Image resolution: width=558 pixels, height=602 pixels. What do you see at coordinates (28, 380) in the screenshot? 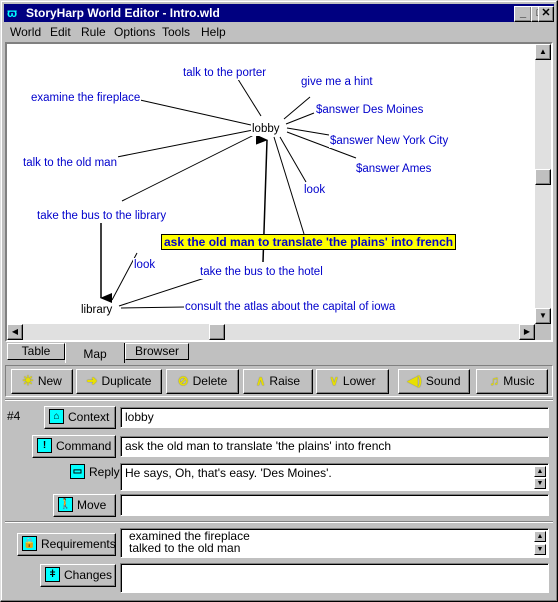
I see `lightbulb-icon: ☀` at bounding box center [28, 380].